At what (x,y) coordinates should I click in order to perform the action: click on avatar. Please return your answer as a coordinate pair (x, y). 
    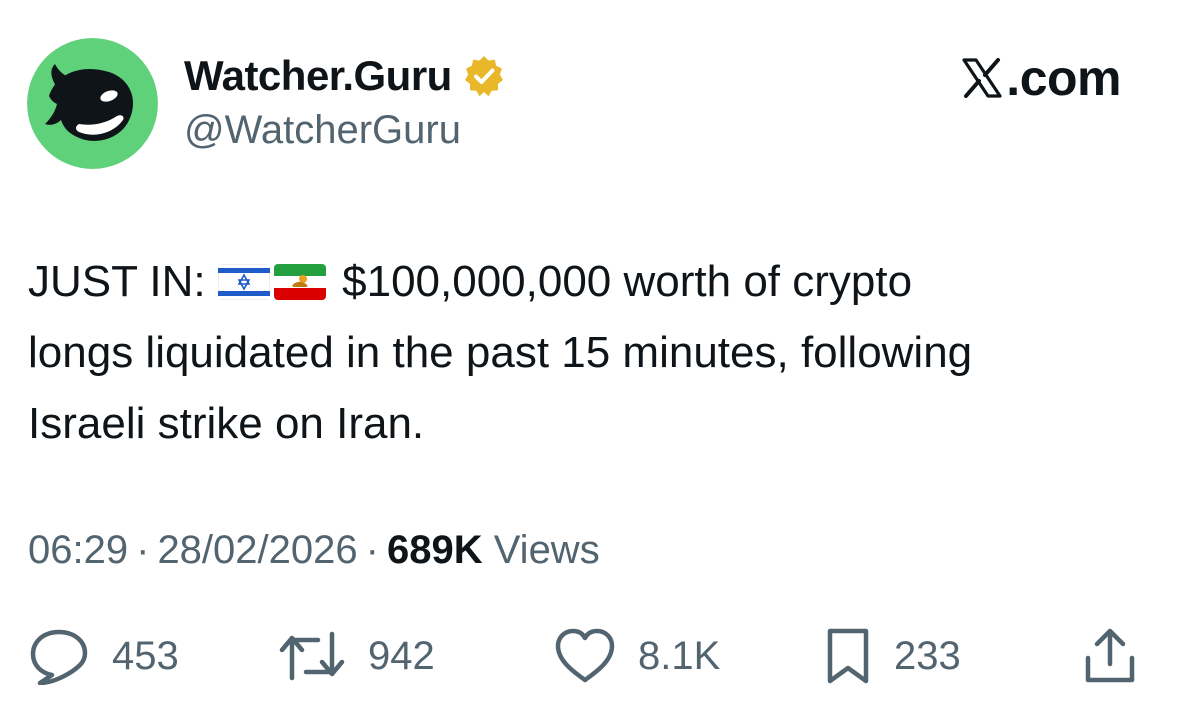
    Looking at the image, I should click on (92, 103).